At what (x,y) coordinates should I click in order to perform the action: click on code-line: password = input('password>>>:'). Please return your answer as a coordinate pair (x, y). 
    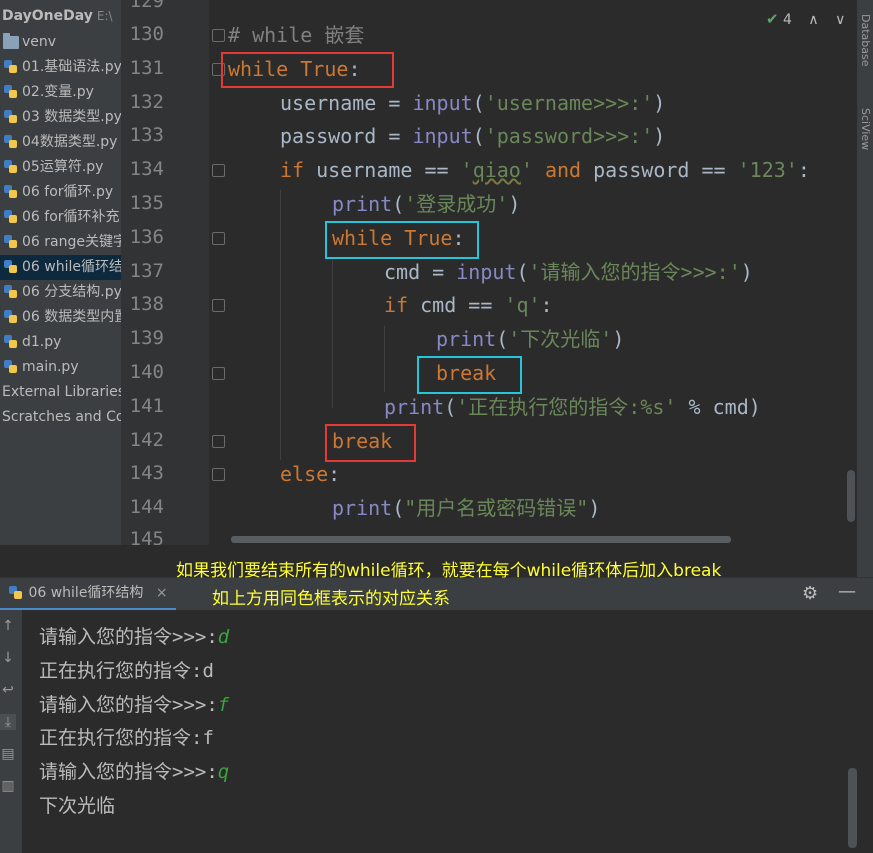
    Looking at the image, I should click on (472, 136).